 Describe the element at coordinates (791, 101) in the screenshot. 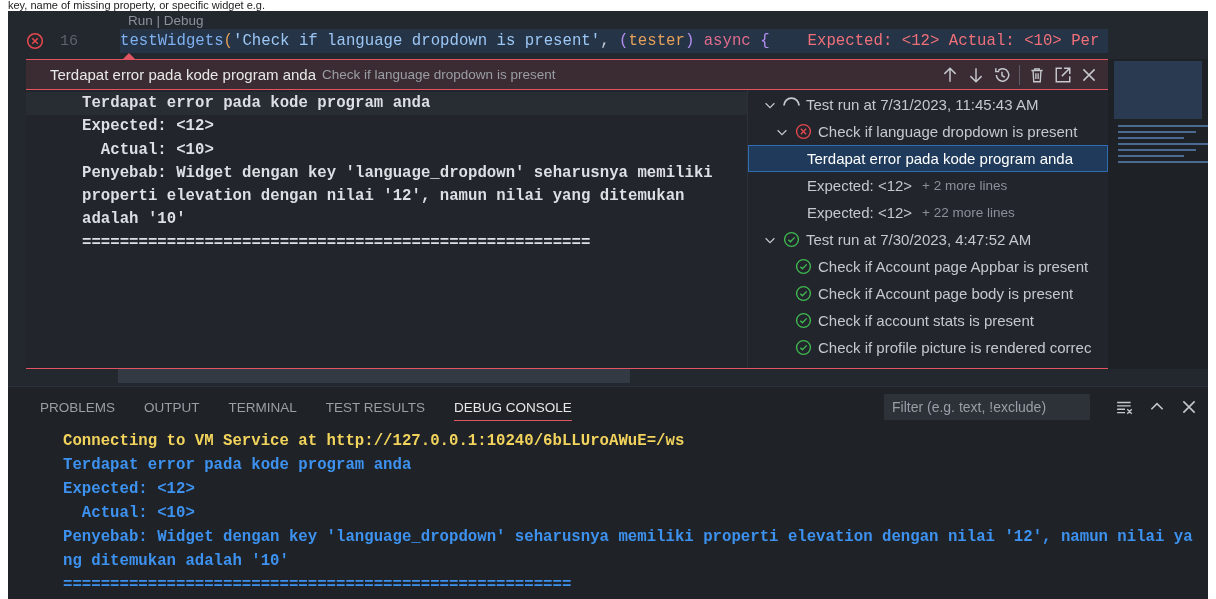

I see `spinner-icon` at that location.